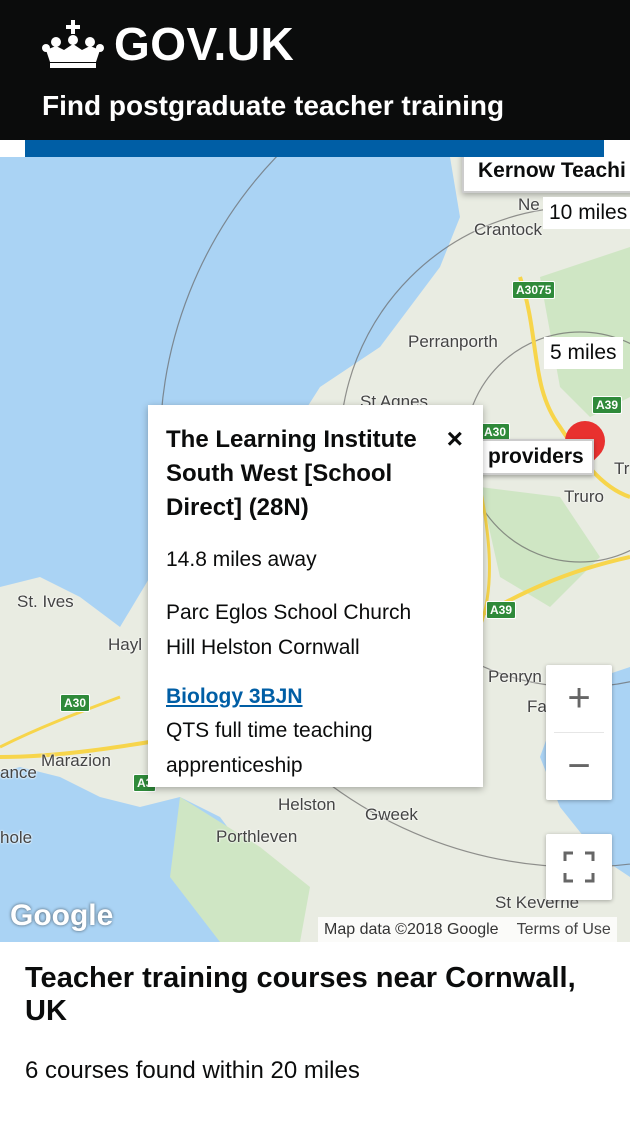 This screenshot has height=1121, width=630. Describe the element at coordinates (583, 353) in the screenshot. I see `radius-label-5-miles: 5 miles` at that location.